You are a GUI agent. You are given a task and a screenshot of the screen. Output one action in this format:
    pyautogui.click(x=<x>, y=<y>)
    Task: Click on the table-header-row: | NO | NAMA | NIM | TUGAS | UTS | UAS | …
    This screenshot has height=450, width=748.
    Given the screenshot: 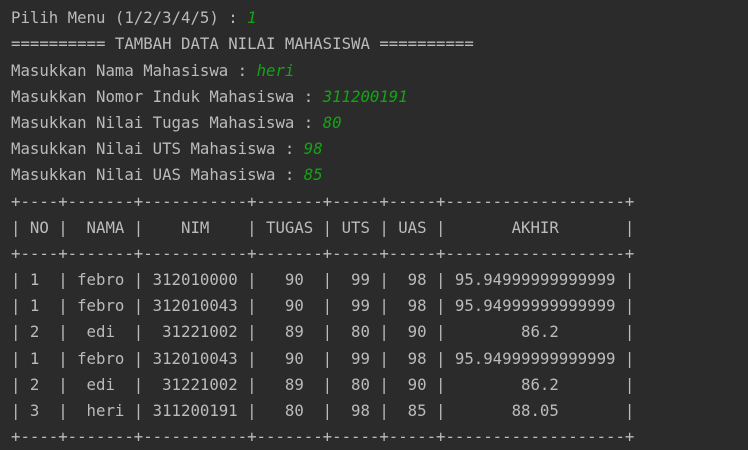 What is the action you would take?
    pyautogui.click(x=323, y=227)
    